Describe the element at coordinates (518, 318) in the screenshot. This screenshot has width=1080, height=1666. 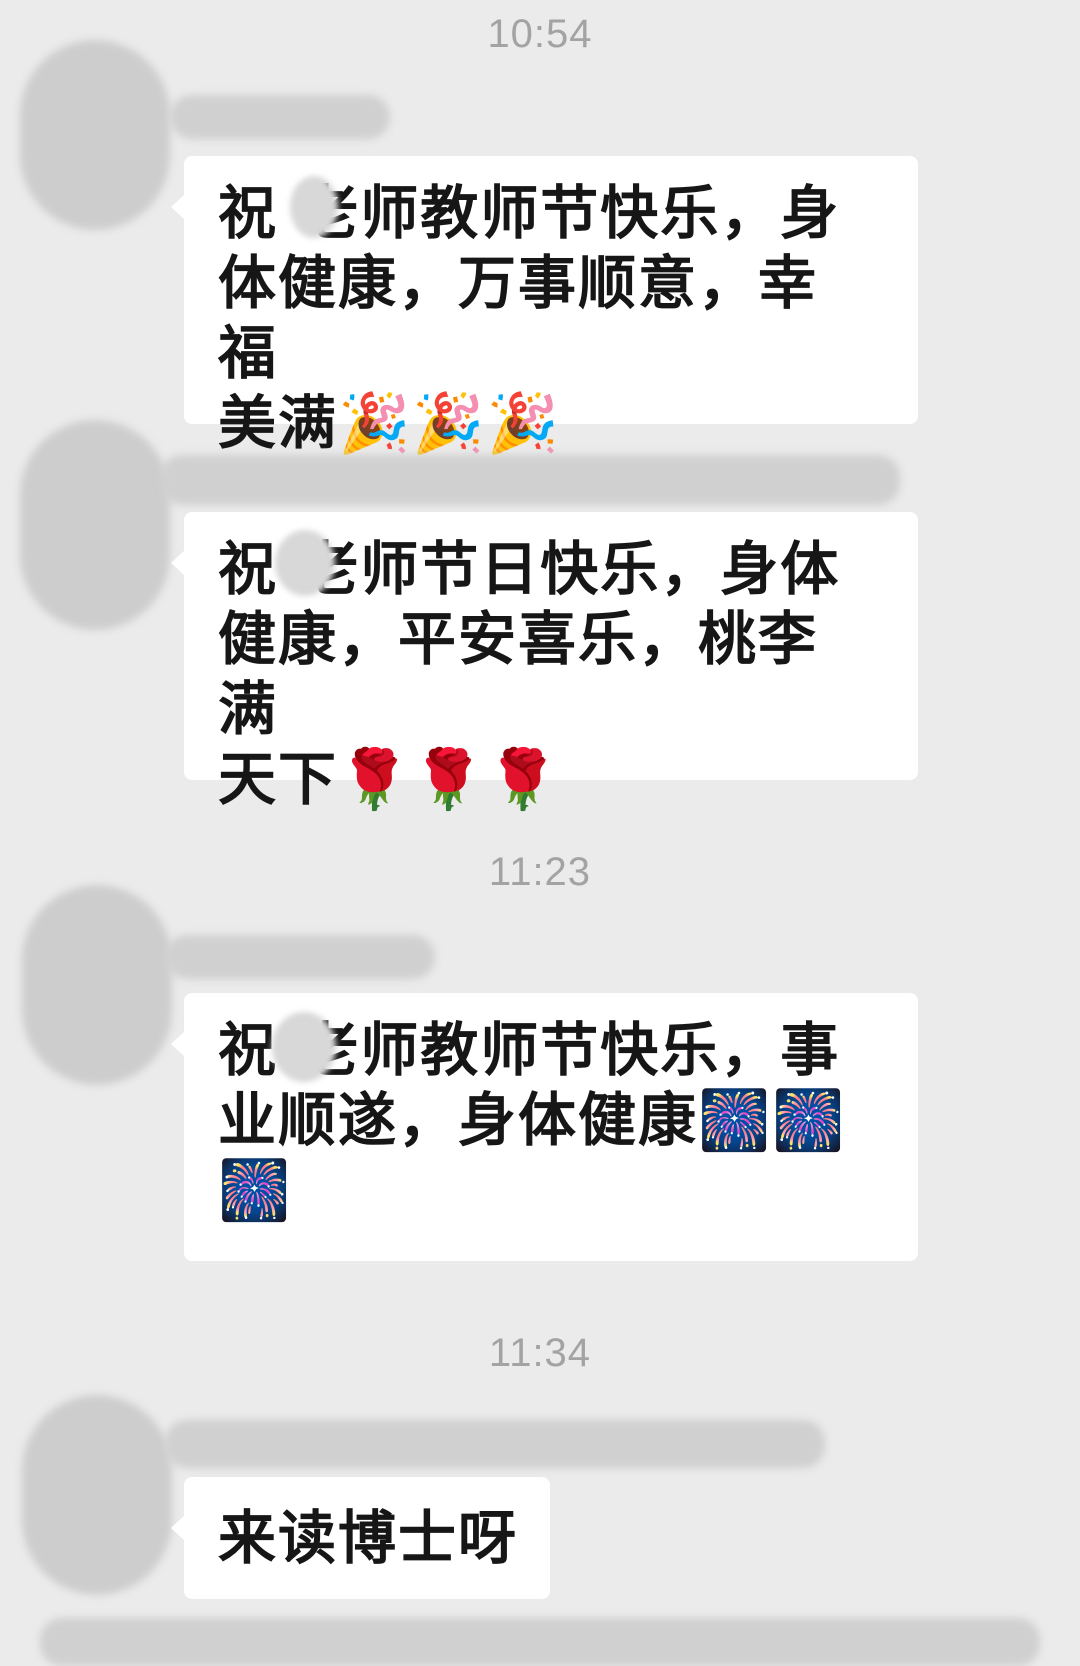
I see `message-line: 体健康，万事顺意，幸福` at that location.